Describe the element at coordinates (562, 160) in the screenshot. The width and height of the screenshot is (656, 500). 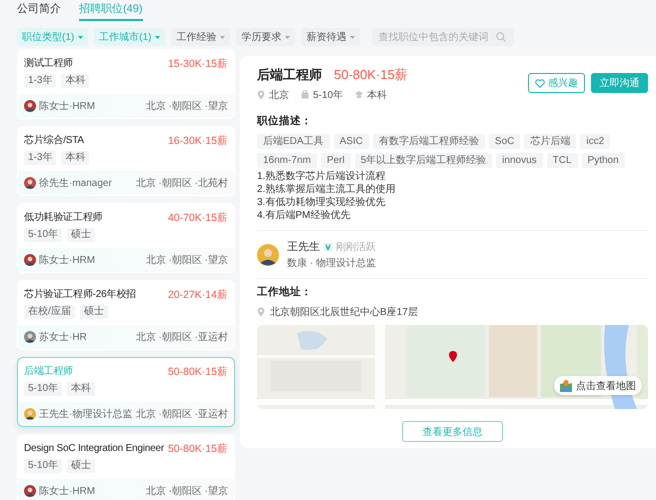
I see `skill-tag: TCL` at that location.